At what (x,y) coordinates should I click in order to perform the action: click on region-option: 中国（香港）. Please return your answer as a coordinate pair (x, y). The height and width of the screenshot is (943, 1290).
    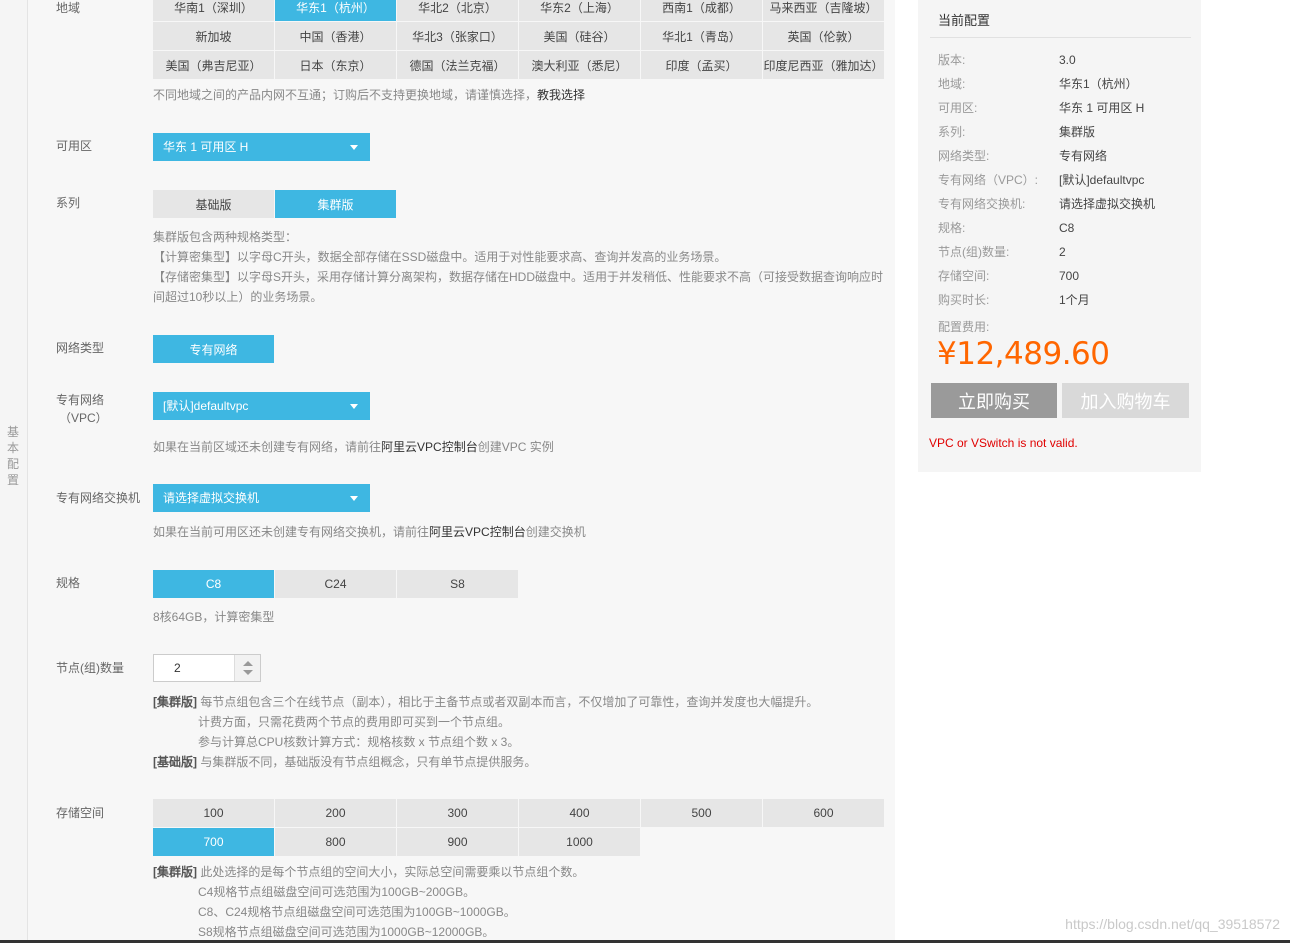
    Looking at the image, I should click on (335, 36).